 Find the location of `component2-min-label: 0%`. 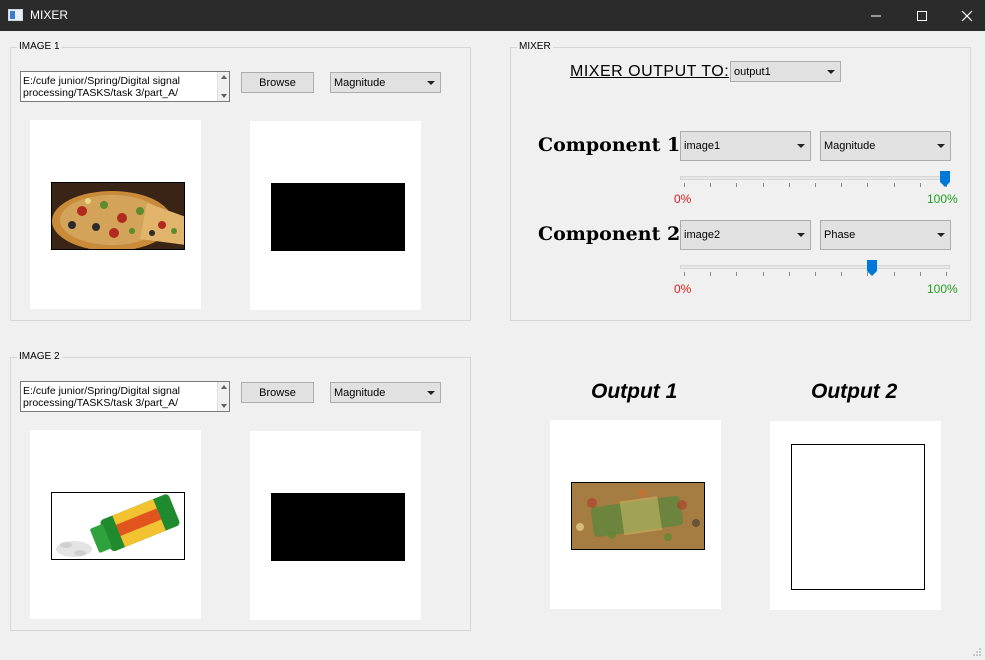

component2-min-label: 0% is located at coordinates (683, 289).